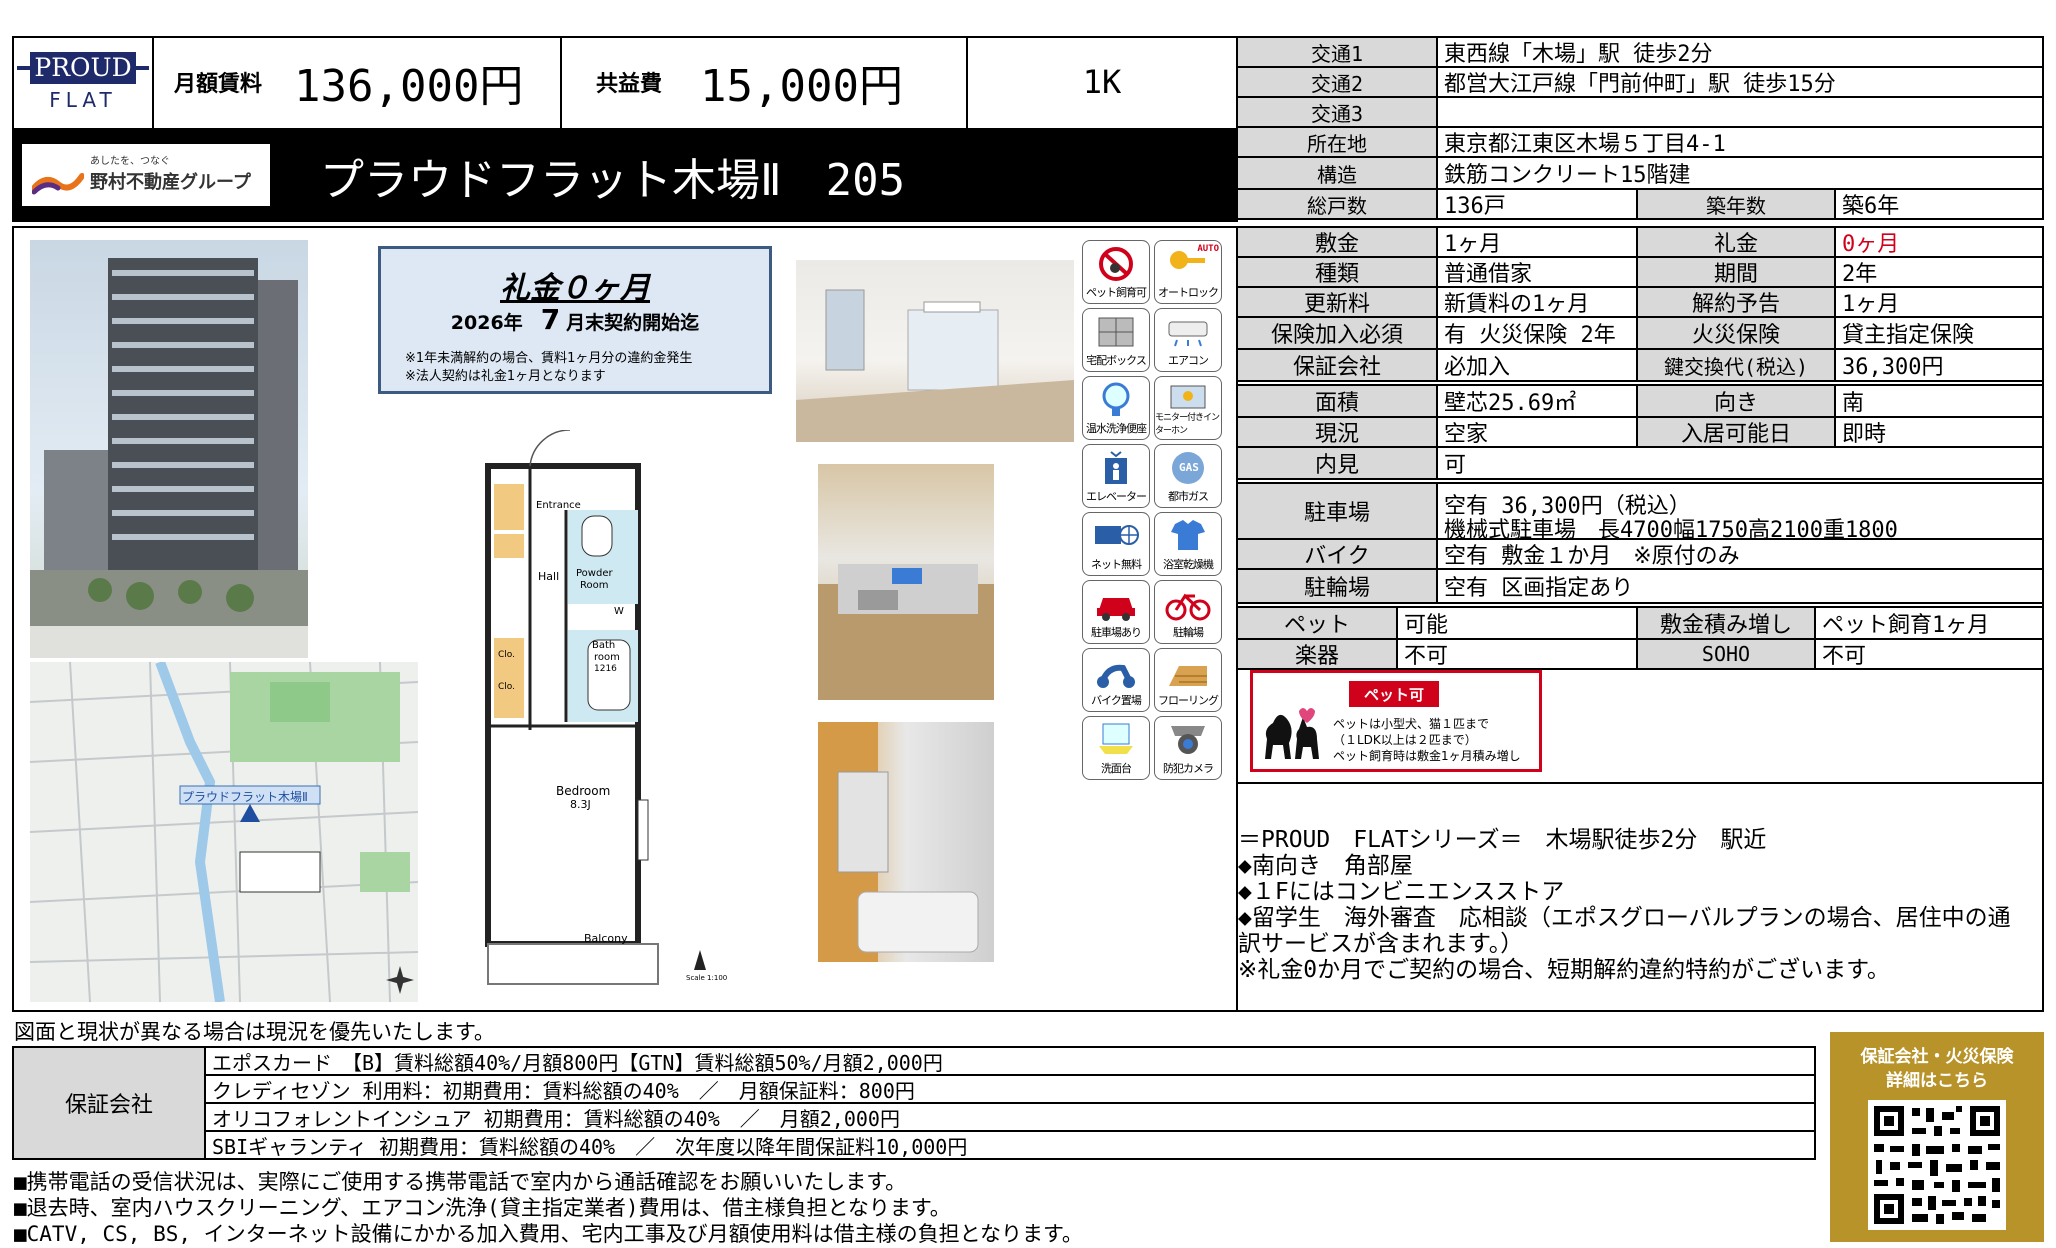  What do you see at coordinates (613, 180) in the screenshot?
I see `property-name: プラウドフラット木場Ⅱ 205` at bounding box center [613, 180].